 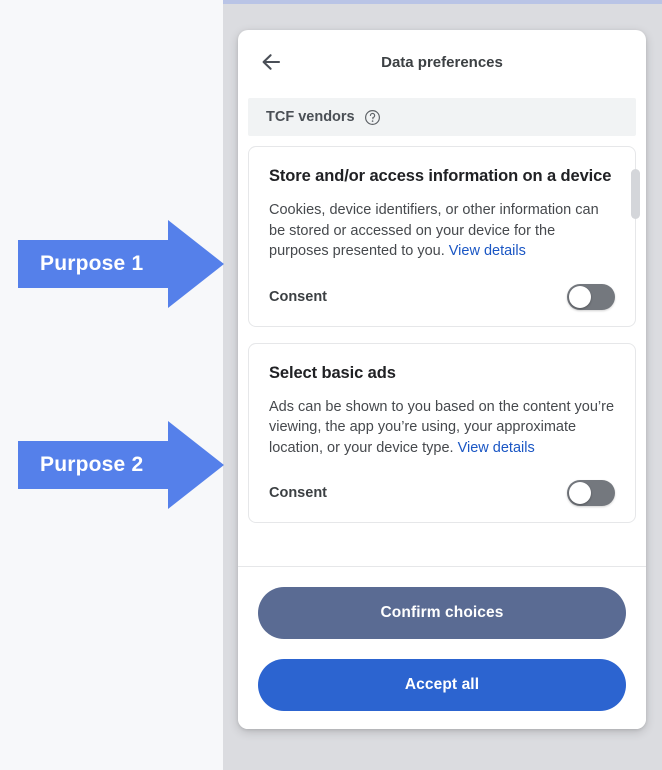 I want to click on annotation-arrow-purpose-1: Purpose 1, so click(x=121, y=264).